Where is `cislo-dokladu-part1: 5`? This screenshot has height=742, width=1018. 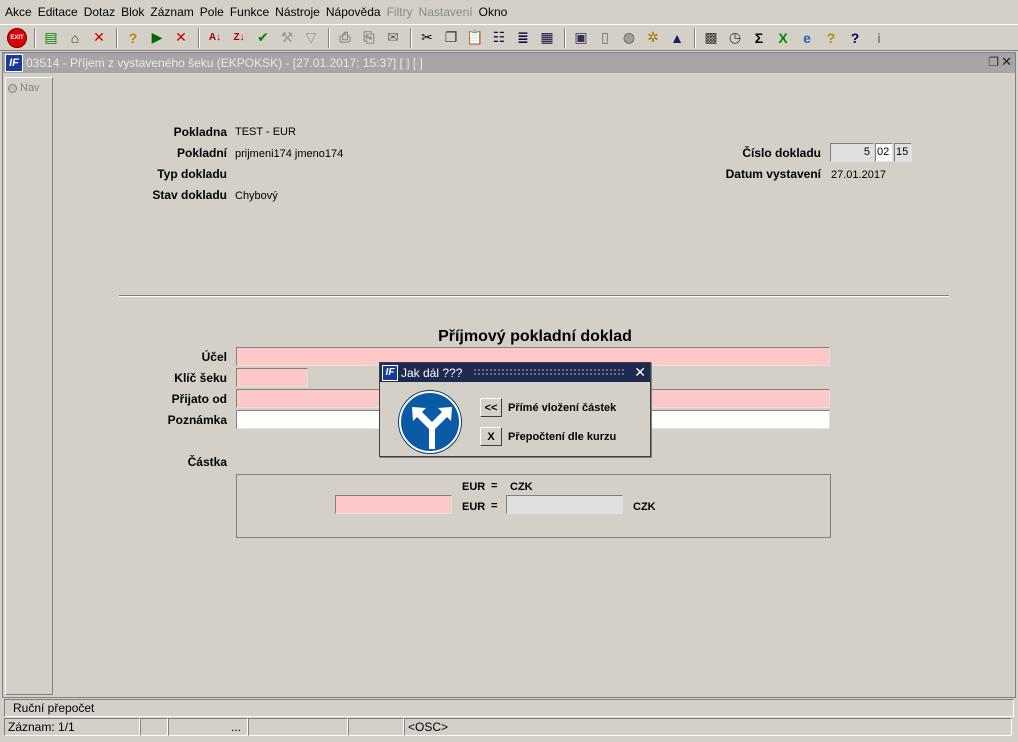
cislo-dokladu-part1: 5 is located at coordinates (852, 152).